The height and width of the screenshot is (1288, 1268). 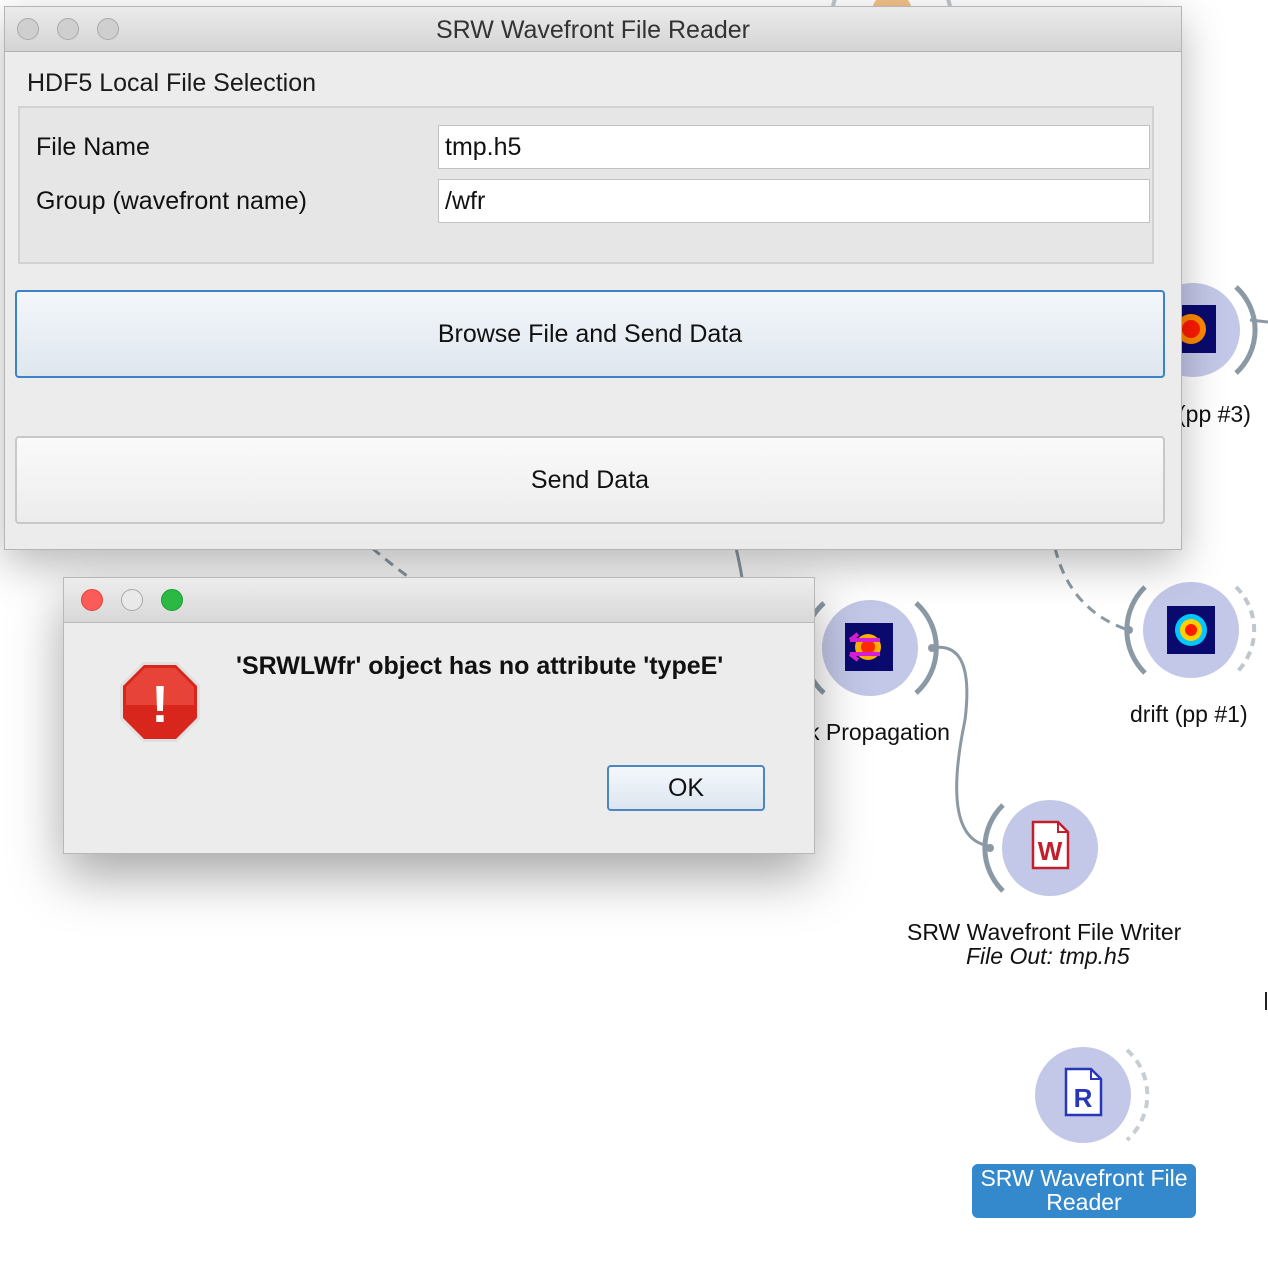 I want to click on reader-label-line1: SRW Wavefront File, so click(x=1084, y=1178).